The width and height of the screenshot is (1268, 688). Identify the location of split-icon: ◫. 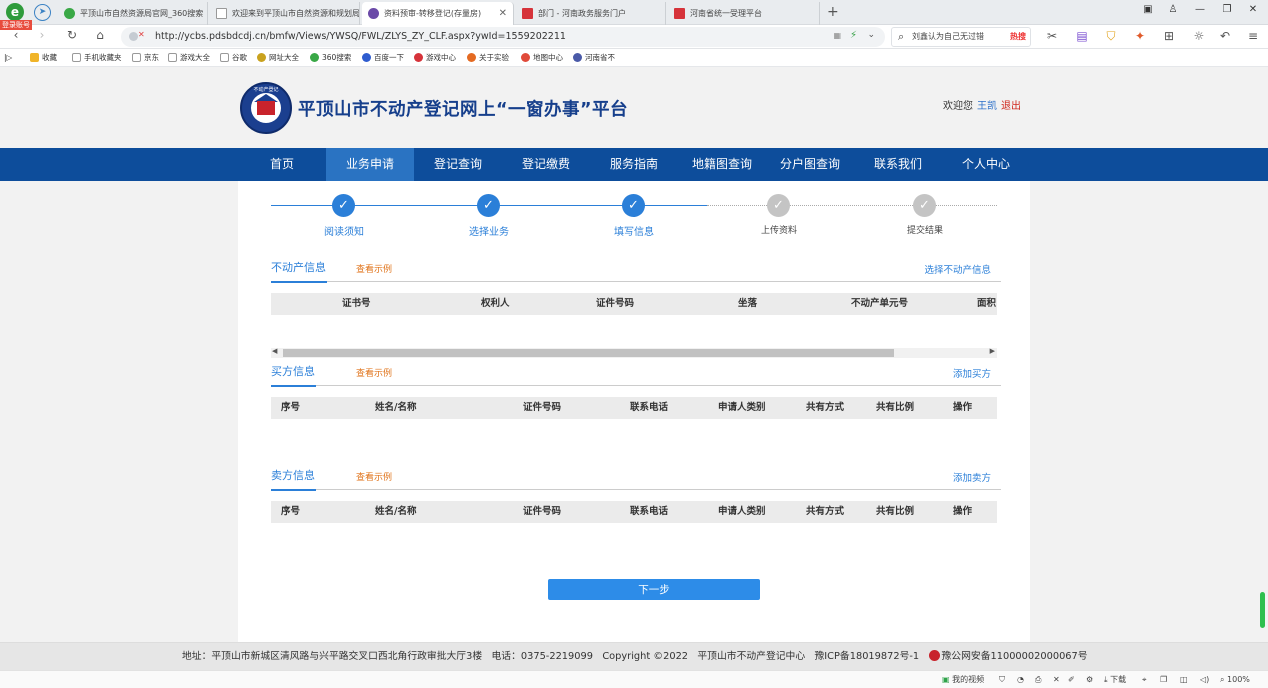
(1184, 679).